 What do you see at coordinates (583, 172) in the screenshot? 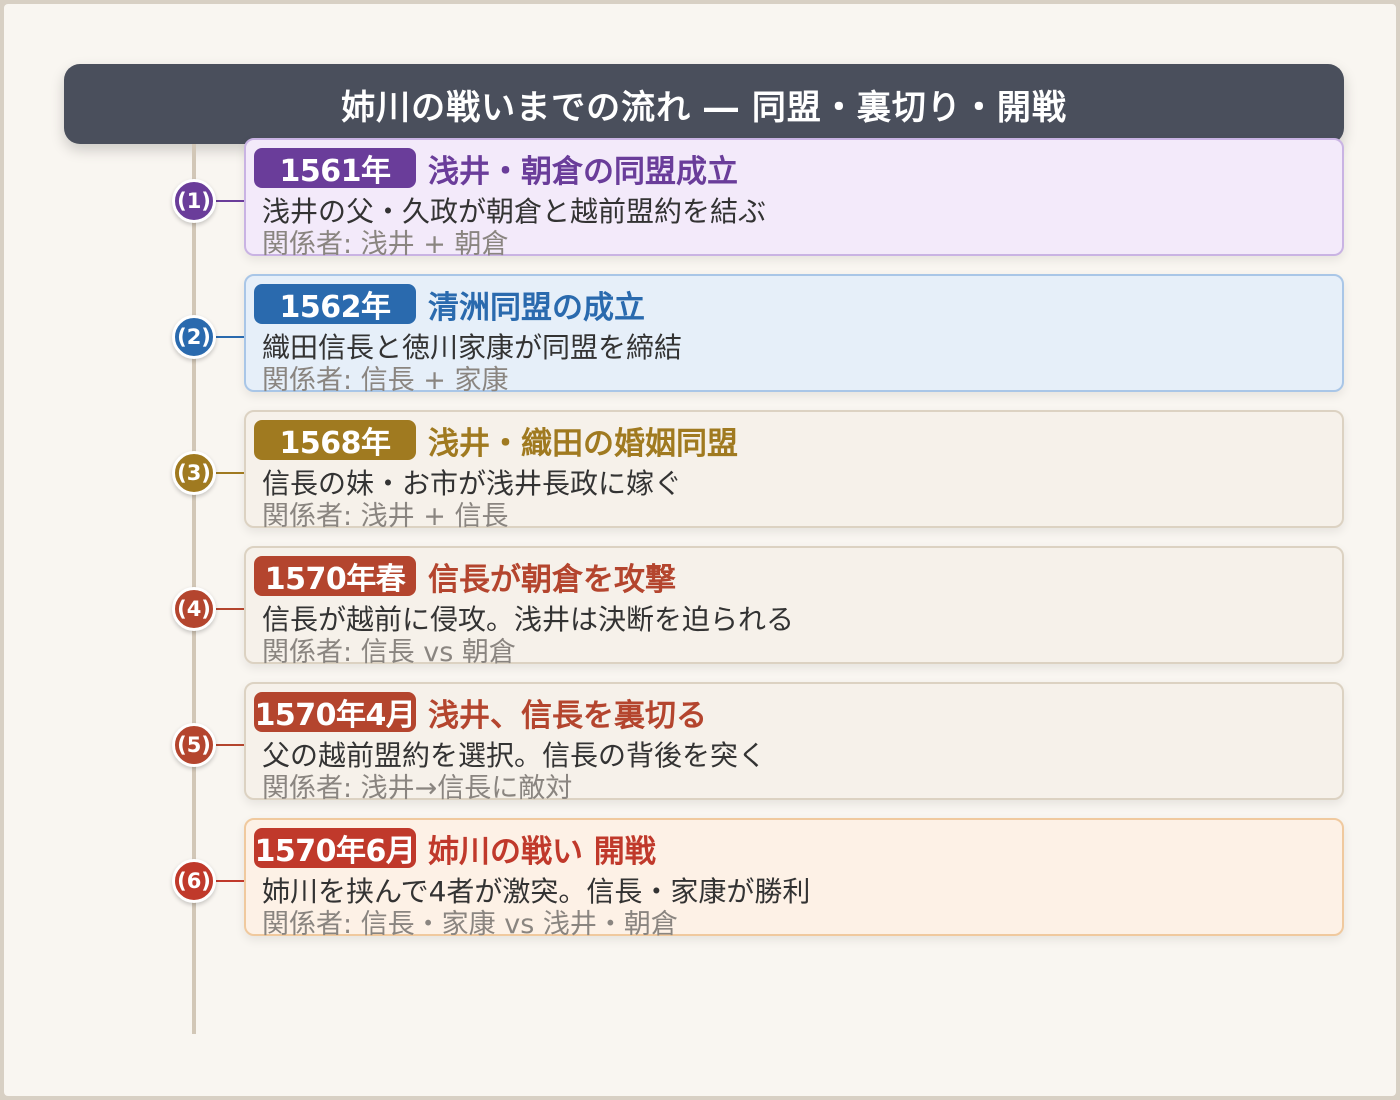
I see `event-title: 浅井・朝倉の同盟成立` at bounding box center [583, 172].